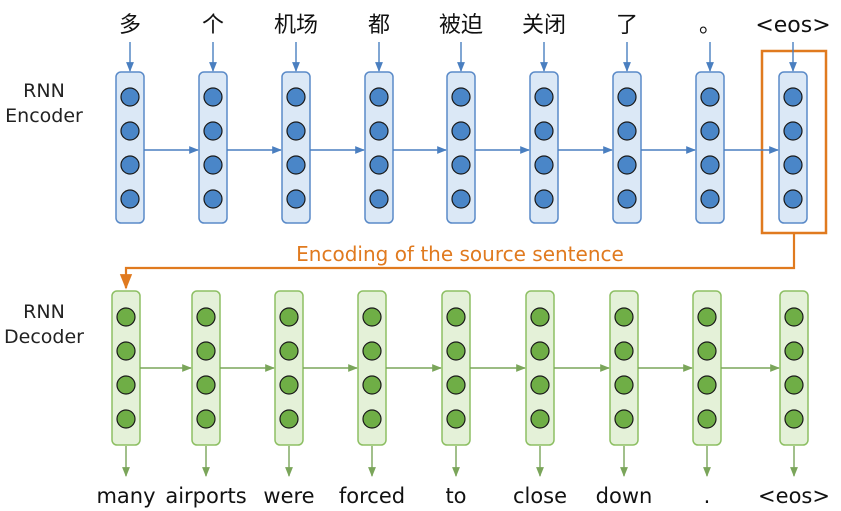 The image size is (841, 511). What do you see at coordinates (213, 25) in the screenshot?
I see `encoder-token: 个` at bounding box center [213, 25].